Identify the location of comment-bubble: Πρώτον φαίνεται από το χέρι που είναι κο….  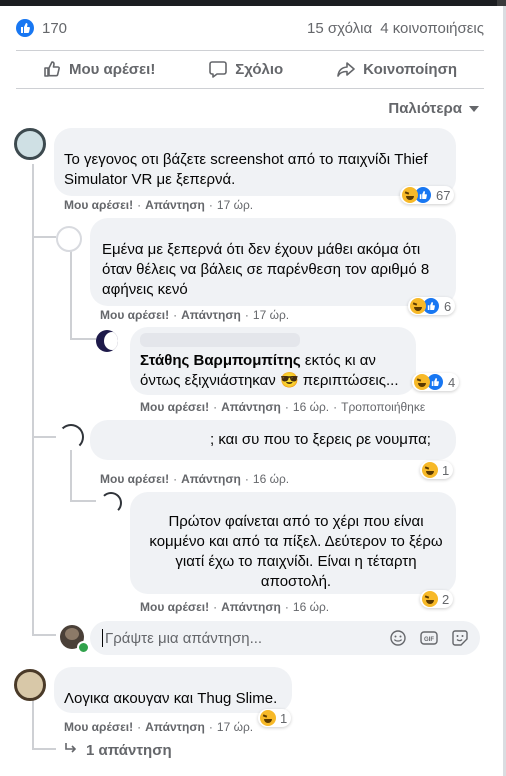
(293, 543).